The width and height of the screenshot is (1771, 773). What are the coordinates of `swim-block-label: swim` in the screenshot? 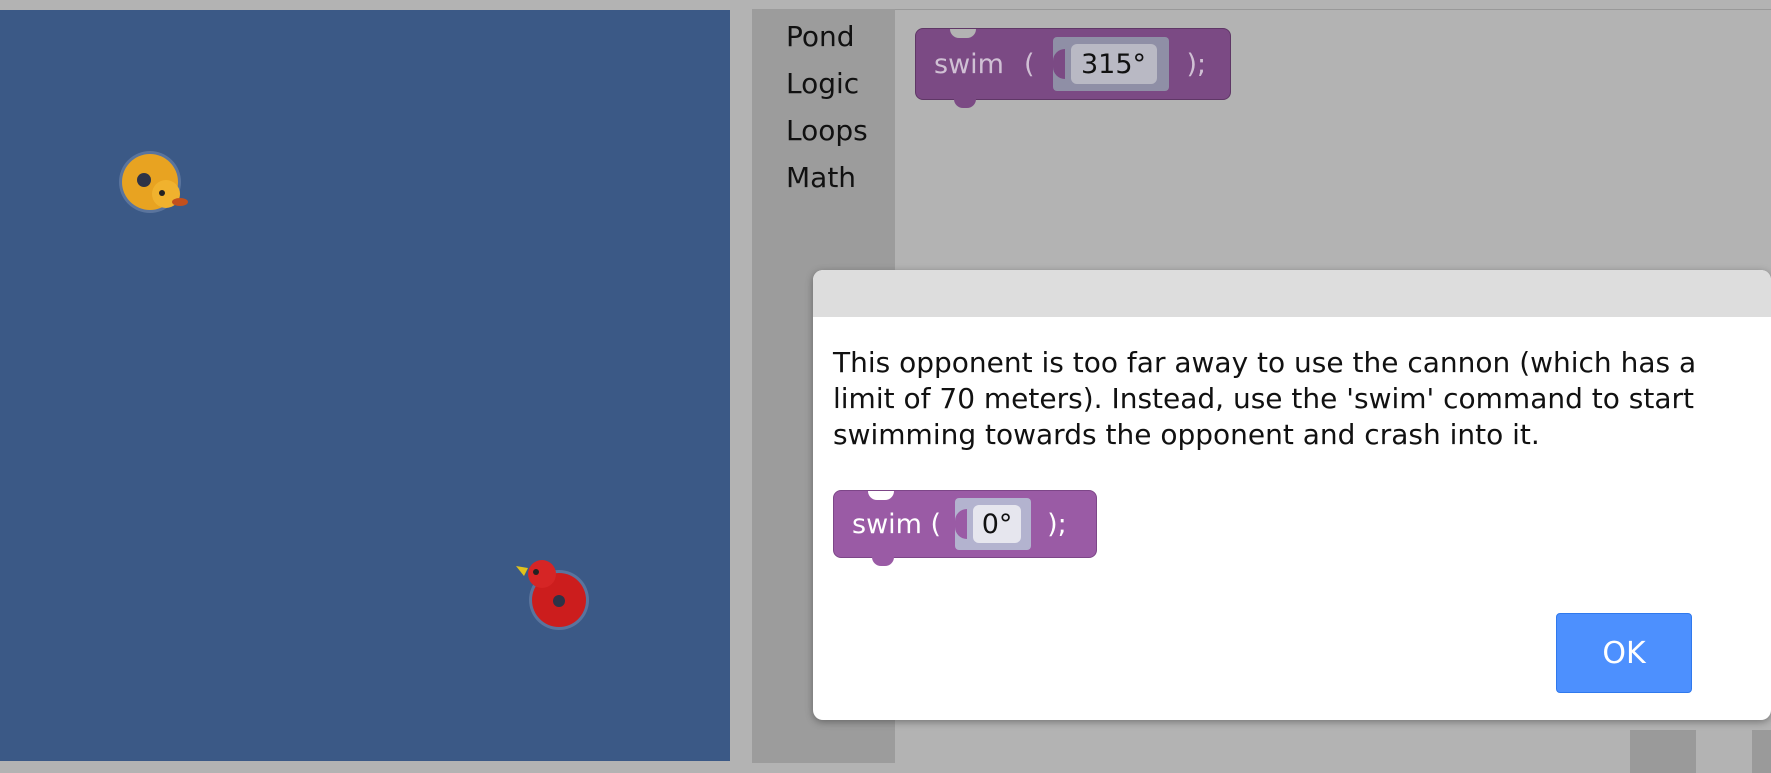 It's located at (969, 64).